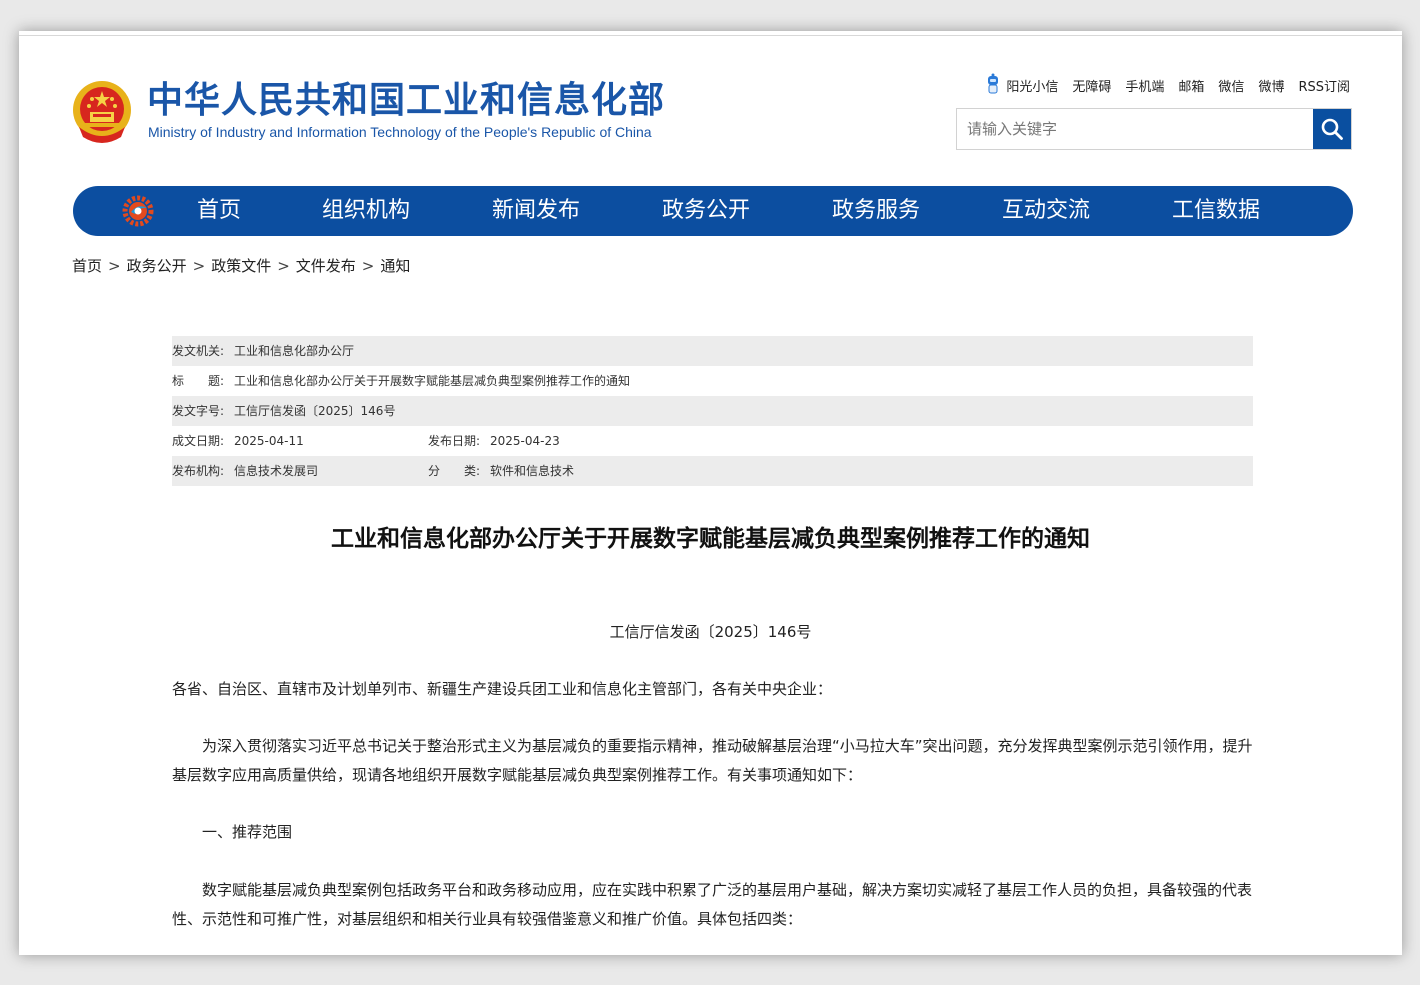 The image size is (1420, 985). What do you see at coordinates (198, 471) in the screenshot?
I see `meta-label: 发布机构:` at bounding box center [198, 471].